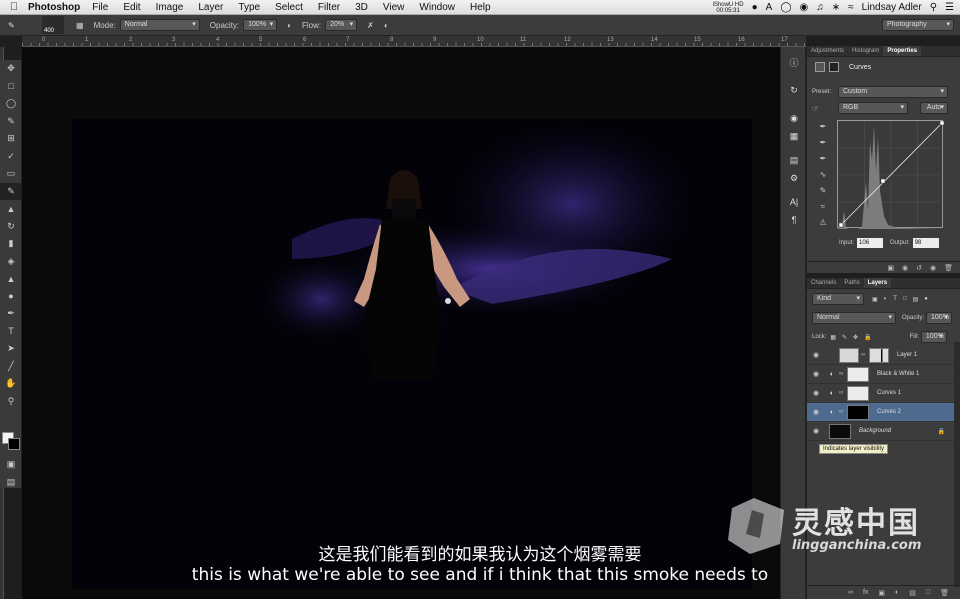 This screenshot has height=599, width=960. Describe the element at coordinates (939, 318) in the screenshot. I see `layer-opacity-field: 100%` at that location.